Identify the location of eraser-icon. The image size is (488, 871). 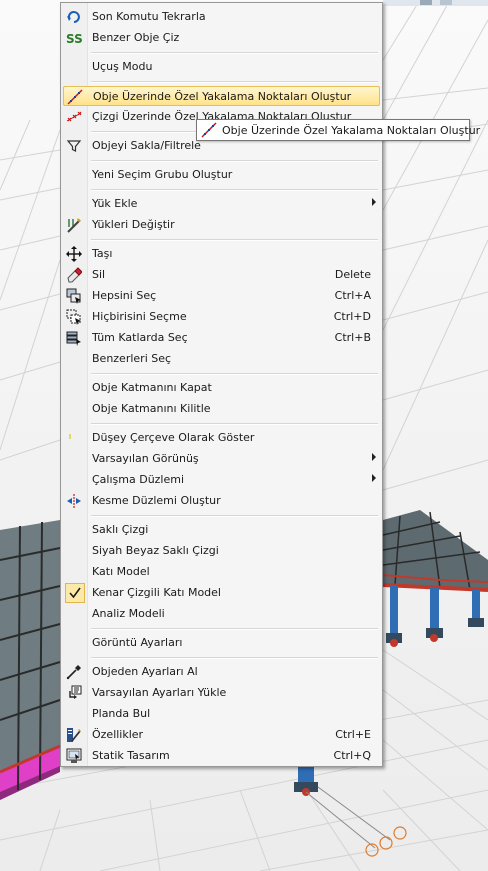
(74, 275).